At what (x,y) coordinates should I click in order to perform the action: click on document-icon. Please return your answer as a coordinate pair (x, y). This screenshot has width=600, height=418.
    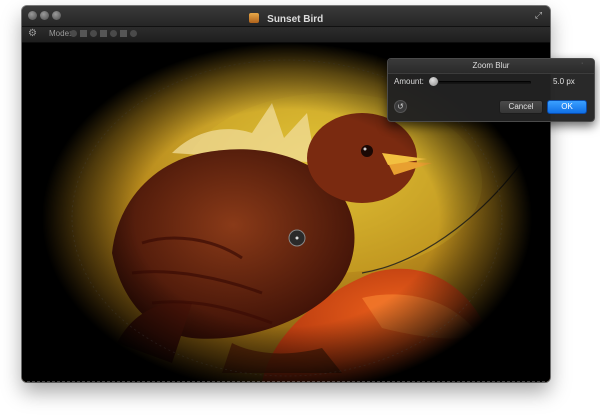
    Looking at the image, I should click on (253, 18).